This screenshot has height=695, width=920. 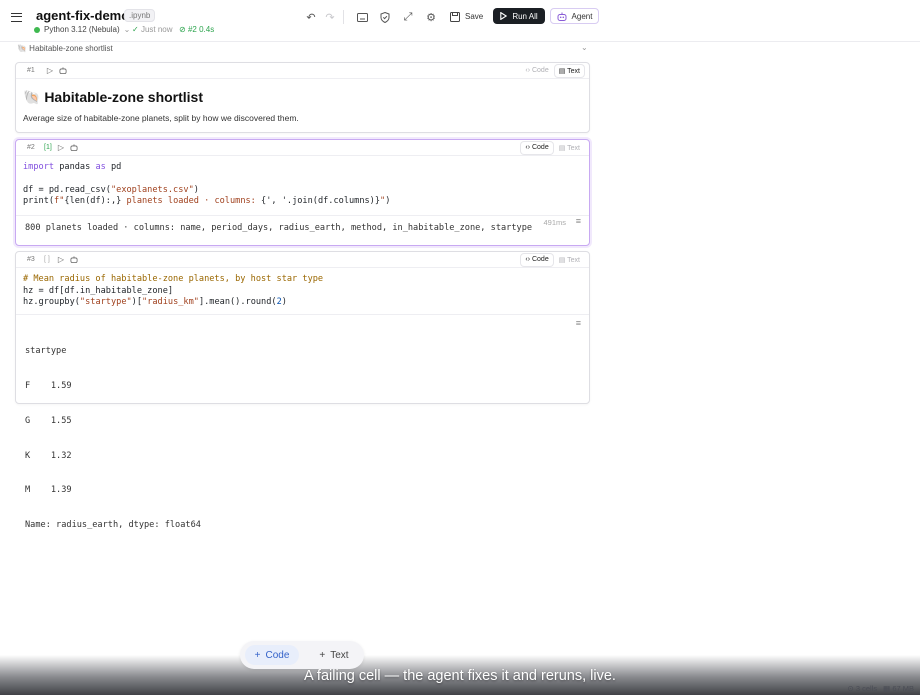 I want to click on execution-duration: 491ms, so click(x=554, y=222).